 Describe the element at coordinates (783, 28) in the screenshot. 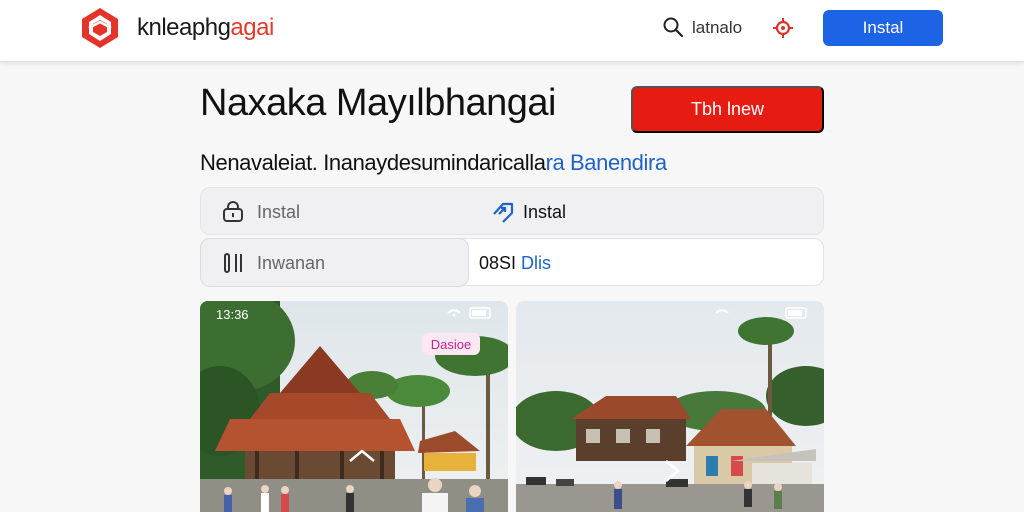

I see `gear-icon` at that location.